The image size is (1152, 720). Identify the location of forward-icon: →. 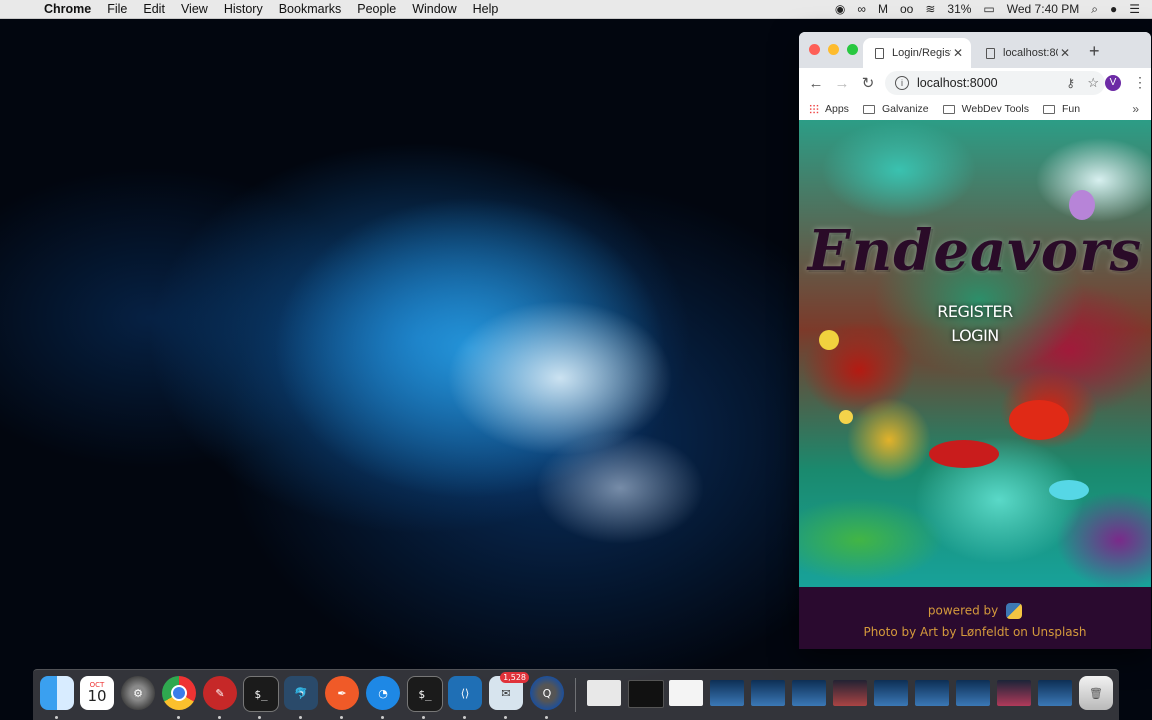
(842, 83).